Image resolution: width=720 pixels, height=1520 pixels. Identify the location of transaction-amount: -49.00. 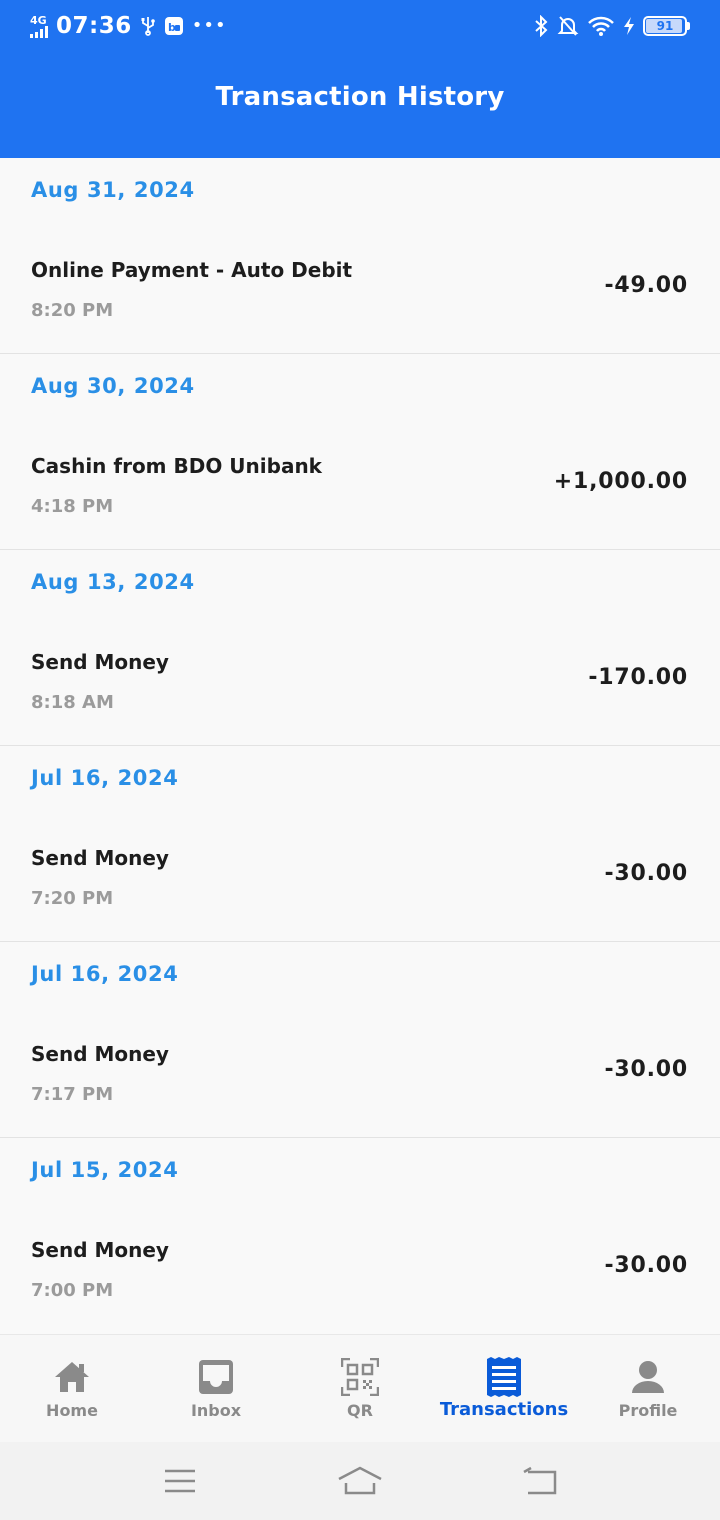
(646, 285).